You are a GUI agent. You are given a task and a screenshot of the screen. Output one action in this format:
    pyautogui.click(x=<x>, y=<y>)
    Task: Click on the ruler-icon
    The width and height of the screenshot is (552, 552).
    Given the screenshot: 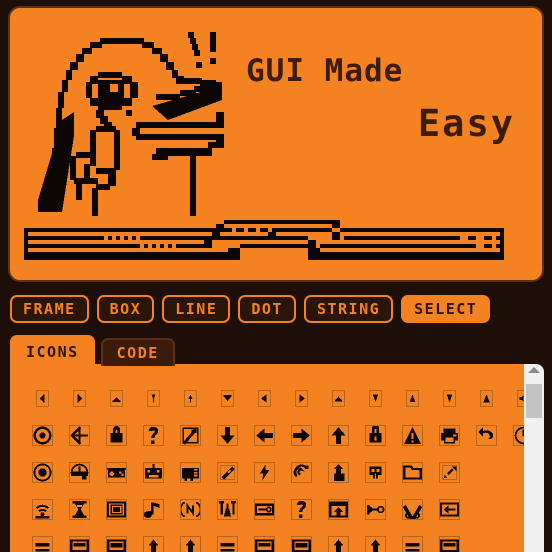 What is the action you would take?
    pyautogui.click(x=227, y=472)
    